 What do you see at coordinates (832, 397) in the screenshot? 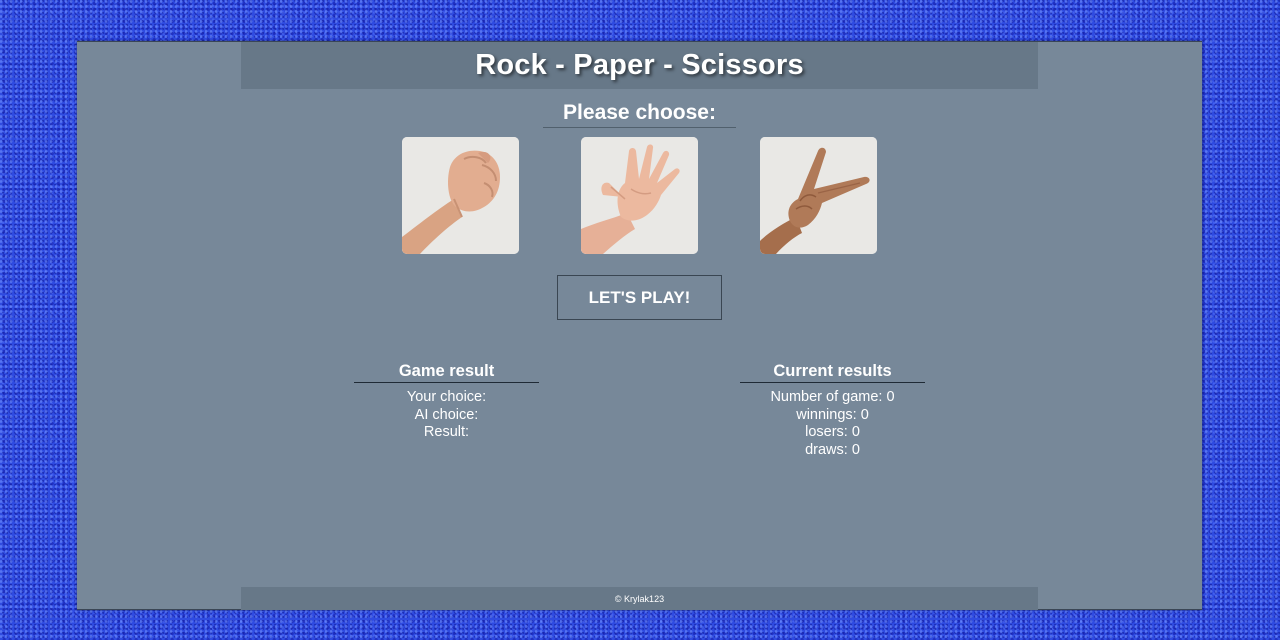
I see `games-count: Number of game: 0` at bounding box center [832, 397].